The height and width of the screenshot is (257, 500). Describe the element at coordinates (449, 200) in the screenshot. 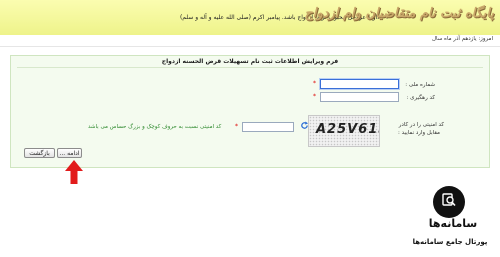

I see `search-document-icon` at that location.